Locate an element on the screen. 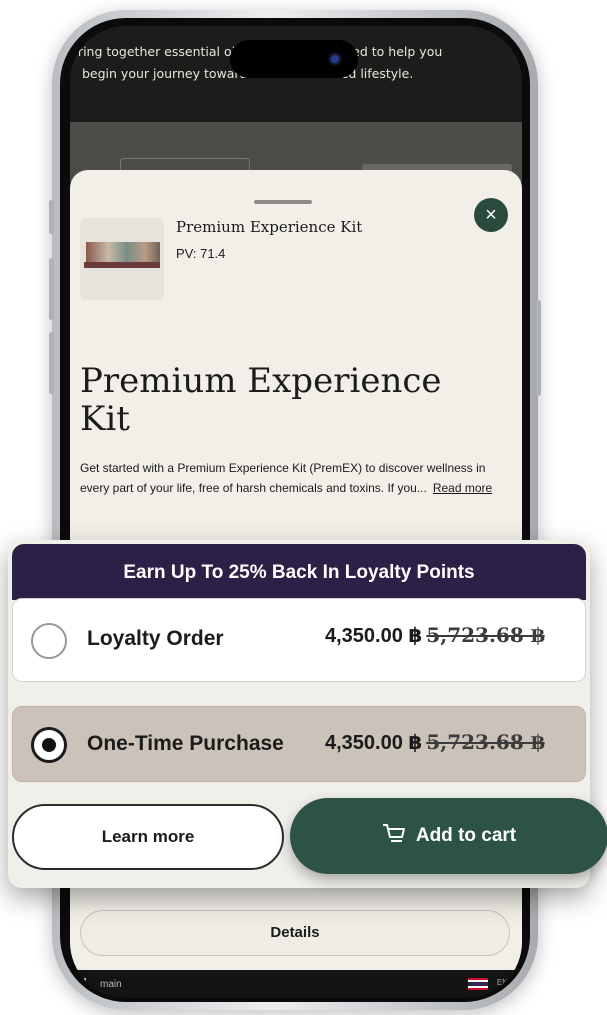 The height and width of the screenshot is (1015, 607). option-loyalty-order: Loyalty Order 4,350.00 ฿ 5,723.68 ฿ is located at coordinates (299, 640).